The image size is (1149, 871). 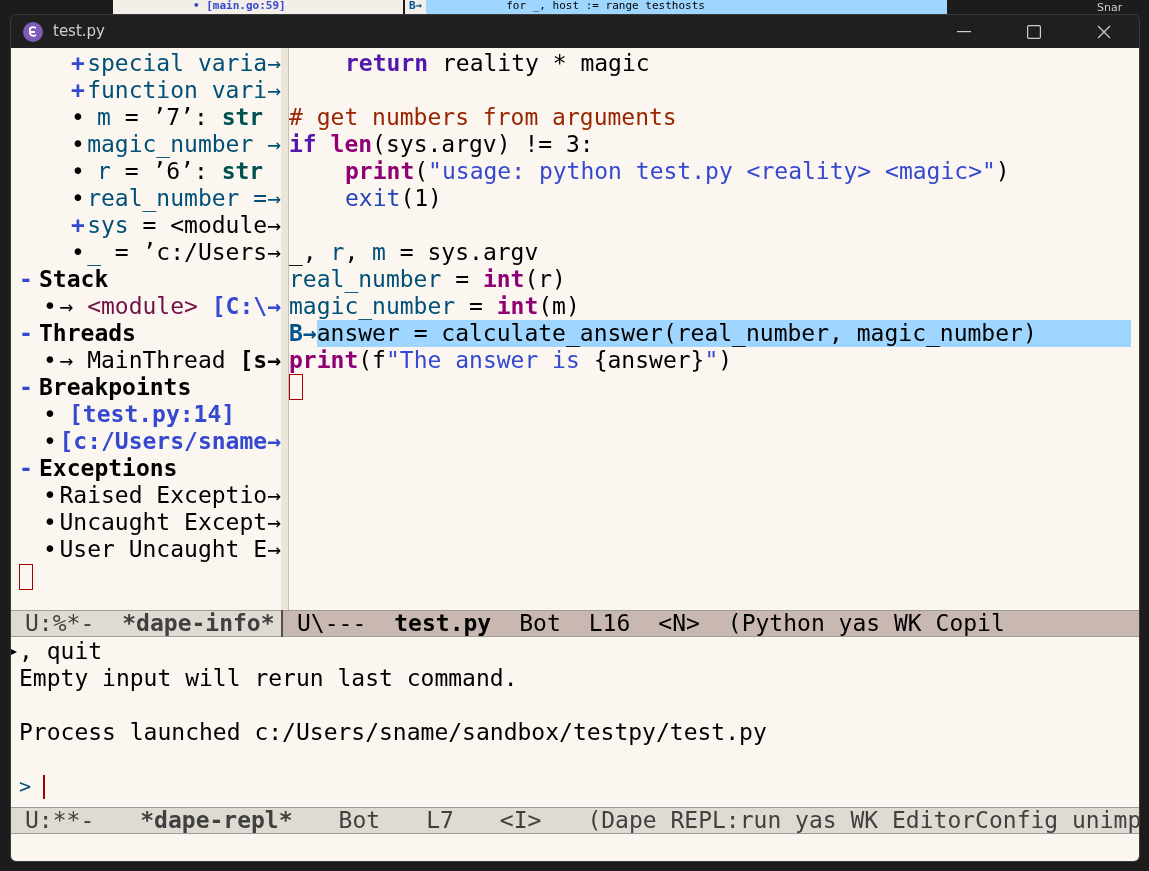 What do you see at coordinates (511, 360) in the screenshot?
I see `code-line: print(f"The answer is {answer}")` at bounding box center [511, 360].